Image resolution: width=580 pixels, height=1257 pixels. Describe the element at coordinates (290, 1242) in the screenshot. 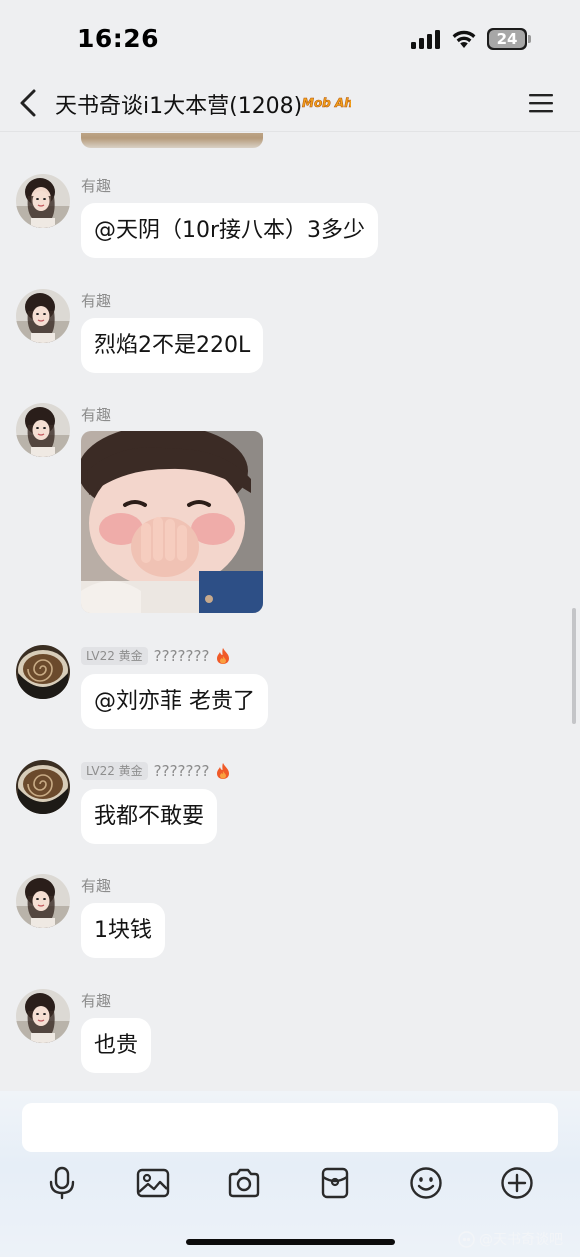

I see `home-indicator` at that location.